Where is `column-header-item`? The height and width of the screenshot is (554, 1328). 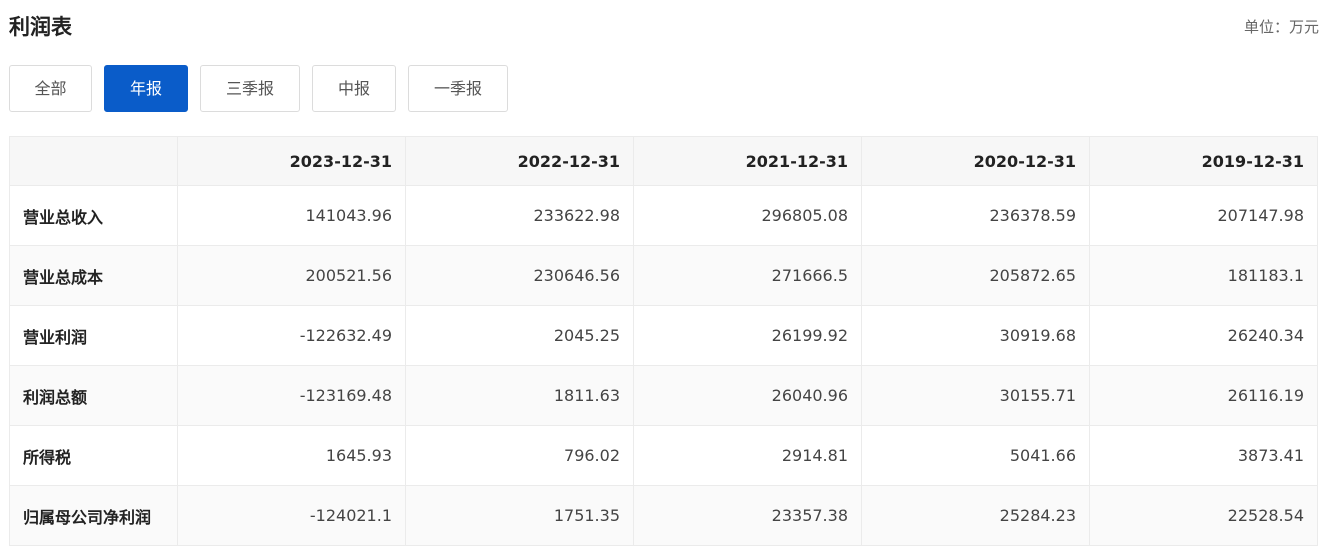 column-header-item is located at coordinates (93, 161).